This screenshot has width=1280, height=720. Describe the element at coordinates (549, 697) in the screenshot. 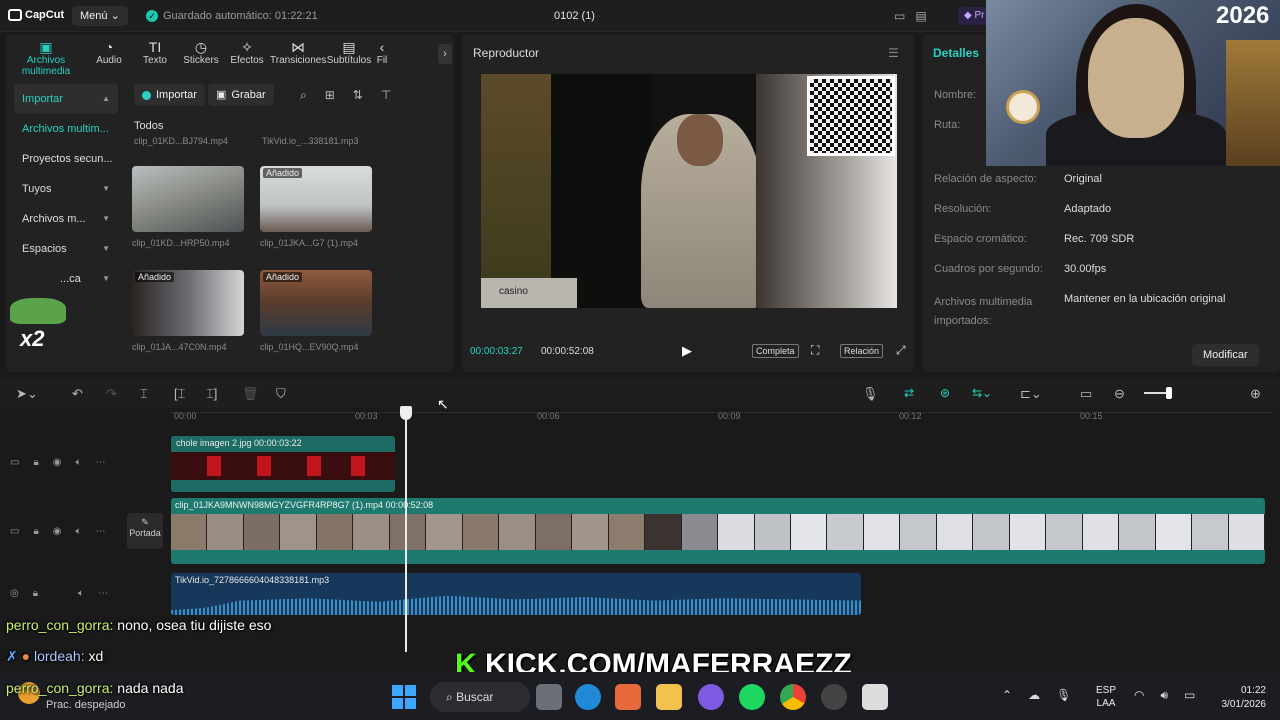

I see `task-view-icon` at that location.